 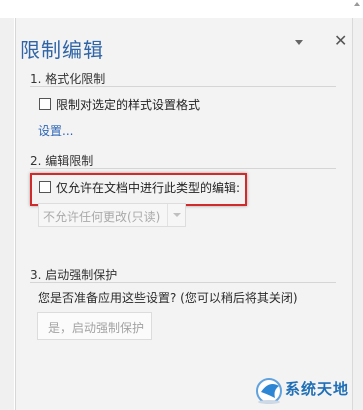 I want to click on window-top-bar, so click(x=181, y=9).